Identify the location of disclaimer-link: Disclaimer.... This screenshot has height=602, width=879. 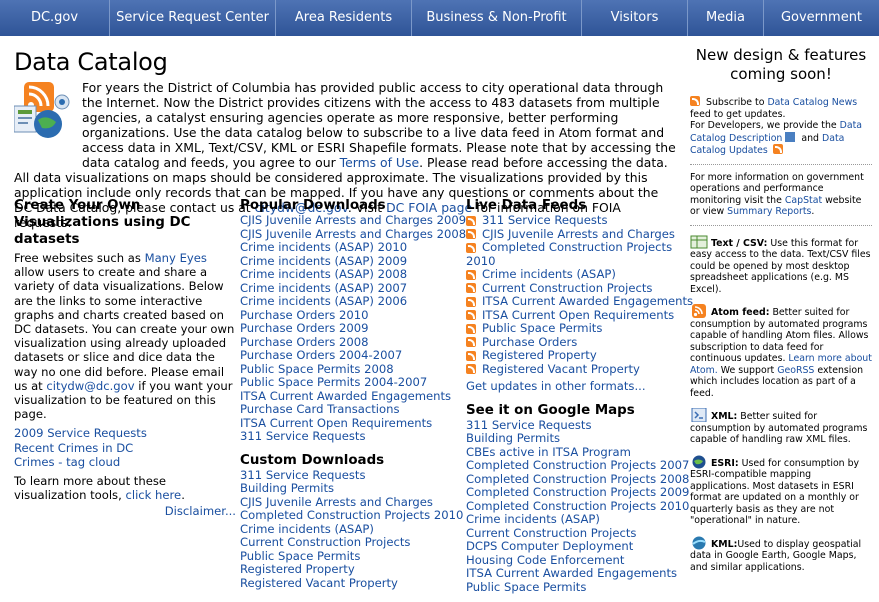
(200, 511).